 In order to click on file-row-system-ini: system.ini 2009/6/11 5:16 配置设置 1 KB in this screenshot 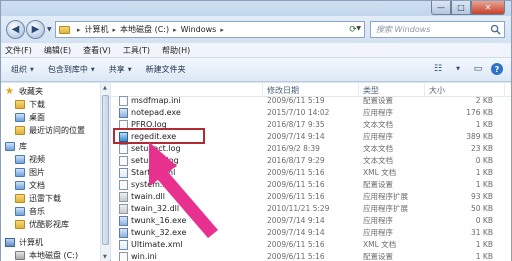, I will do `click(311, 185)`.